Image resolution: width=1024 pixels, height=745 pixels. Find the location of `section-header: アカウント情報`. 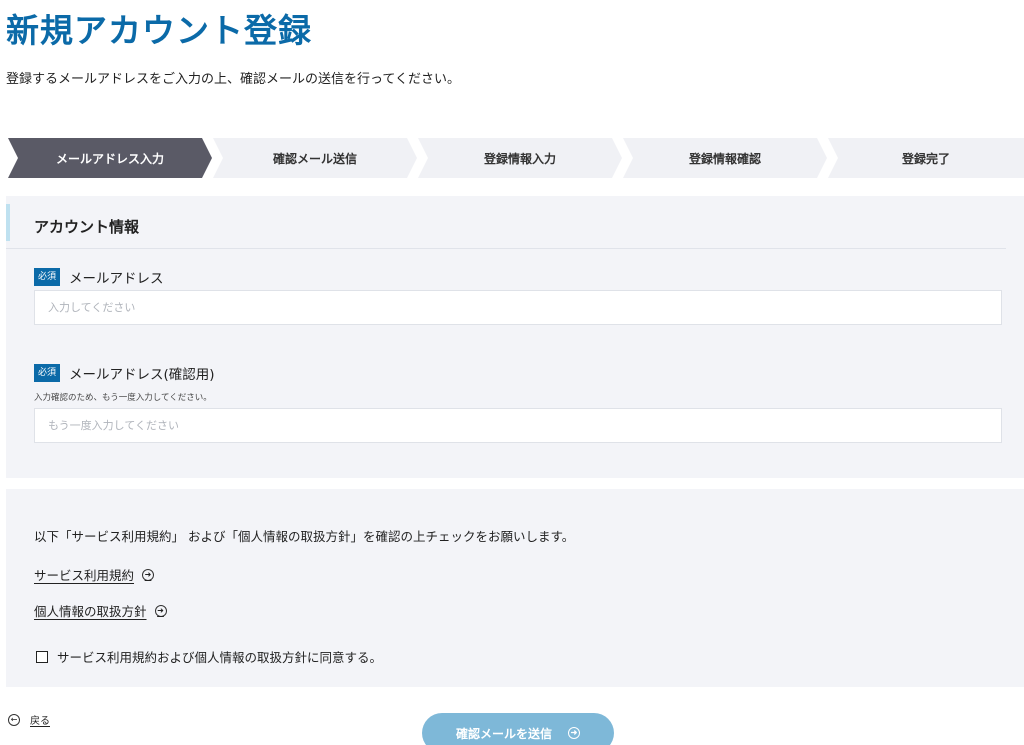

section-header: アカウント情報 is located at coordinates (506, 226).